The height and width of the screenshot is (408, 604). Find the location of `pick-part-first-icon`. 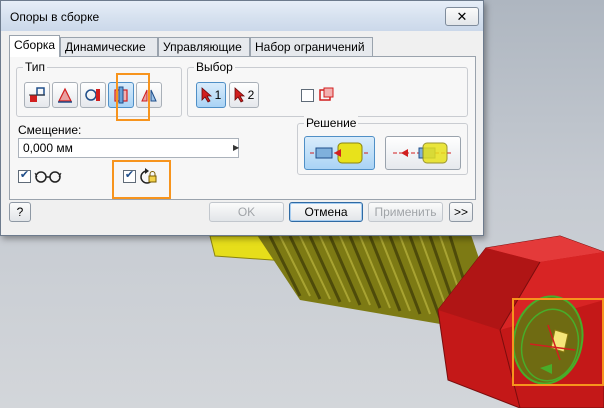

pick-part-first-icon is located at coordinates (326, 94).